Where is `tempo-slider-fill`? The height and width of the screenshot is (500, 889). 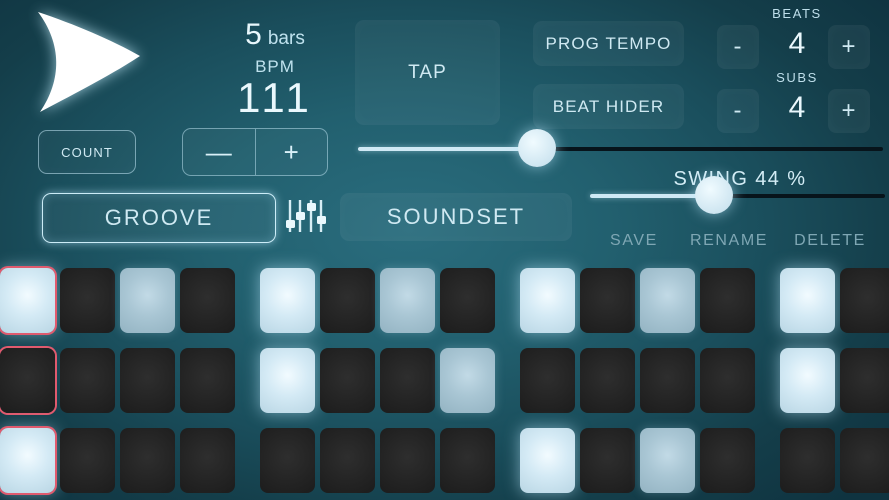 tempo-slider-fill is located at coordinates (447, 149).